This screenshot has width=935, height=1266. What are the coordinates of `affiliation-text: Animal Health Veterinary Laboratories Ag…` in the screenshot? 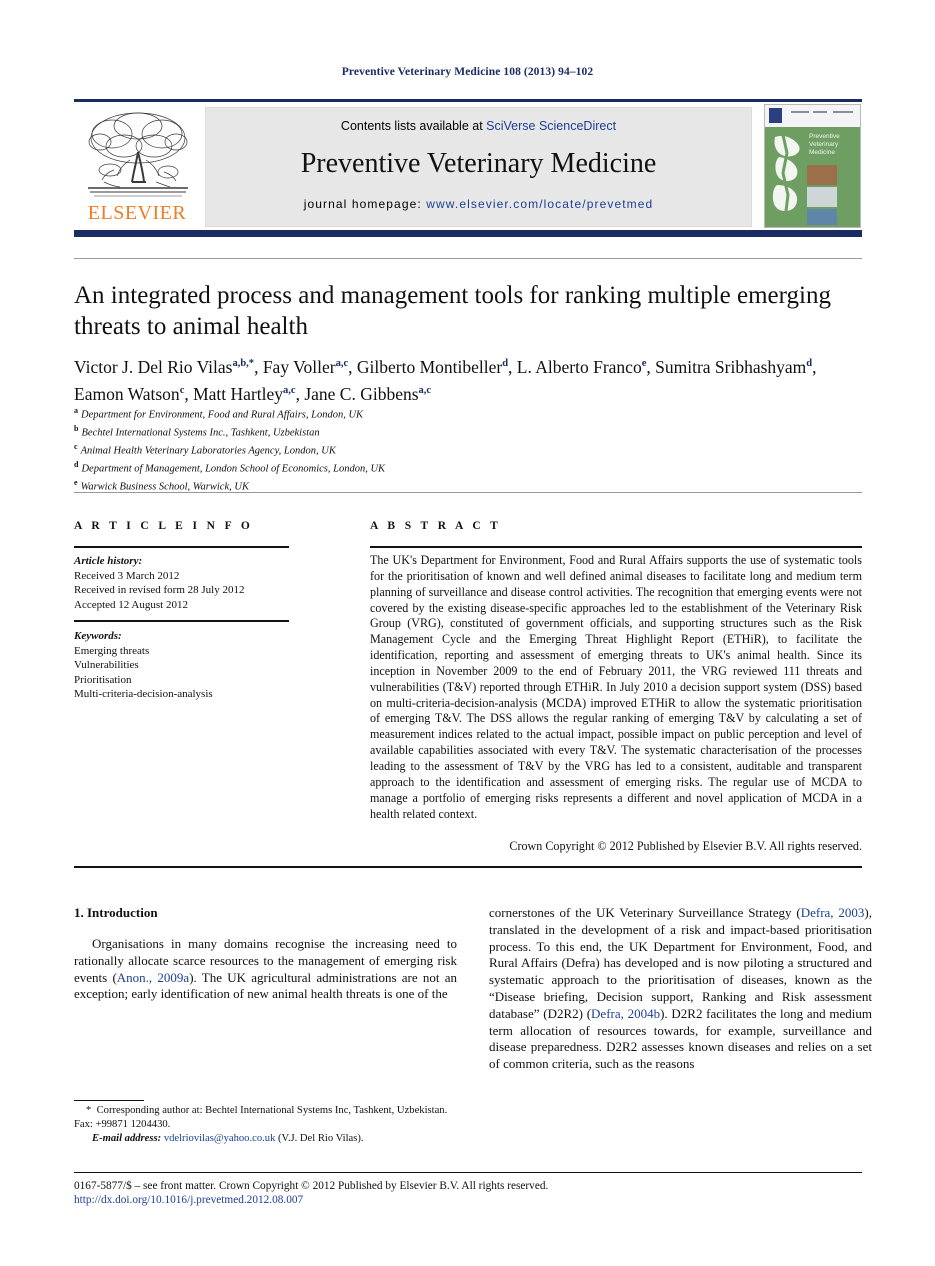 It's located at (208, 451).